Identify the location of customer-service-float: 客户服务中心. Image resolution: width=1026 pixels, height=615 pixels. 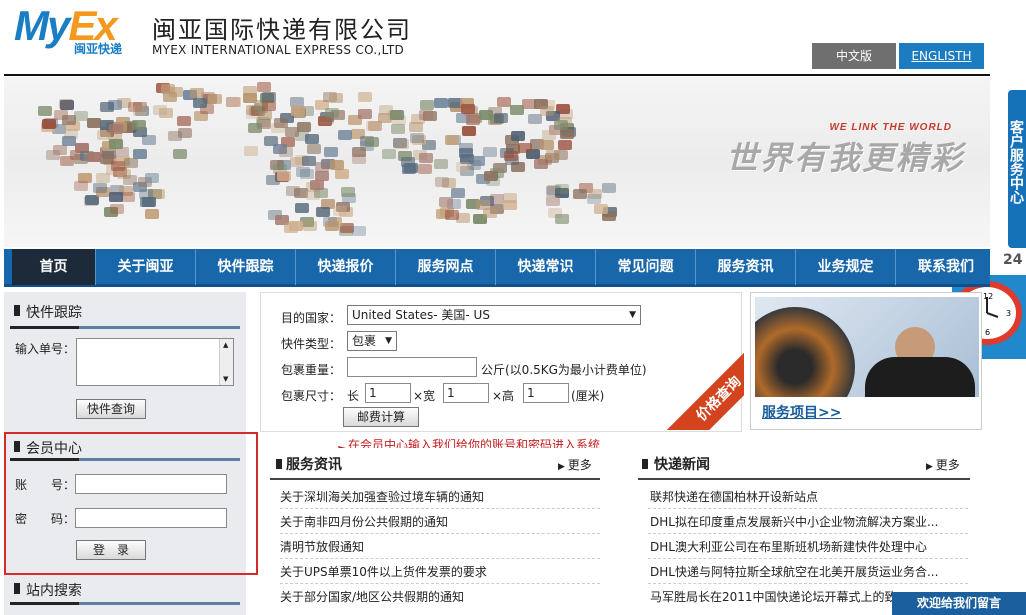
(1017, 169).